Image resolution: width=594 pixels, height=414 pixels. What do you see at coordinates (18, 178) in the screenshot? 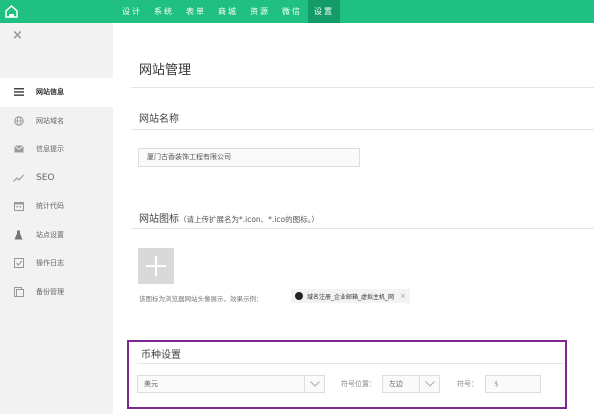
I see `trend-icon` at bounding box center [18, 178].